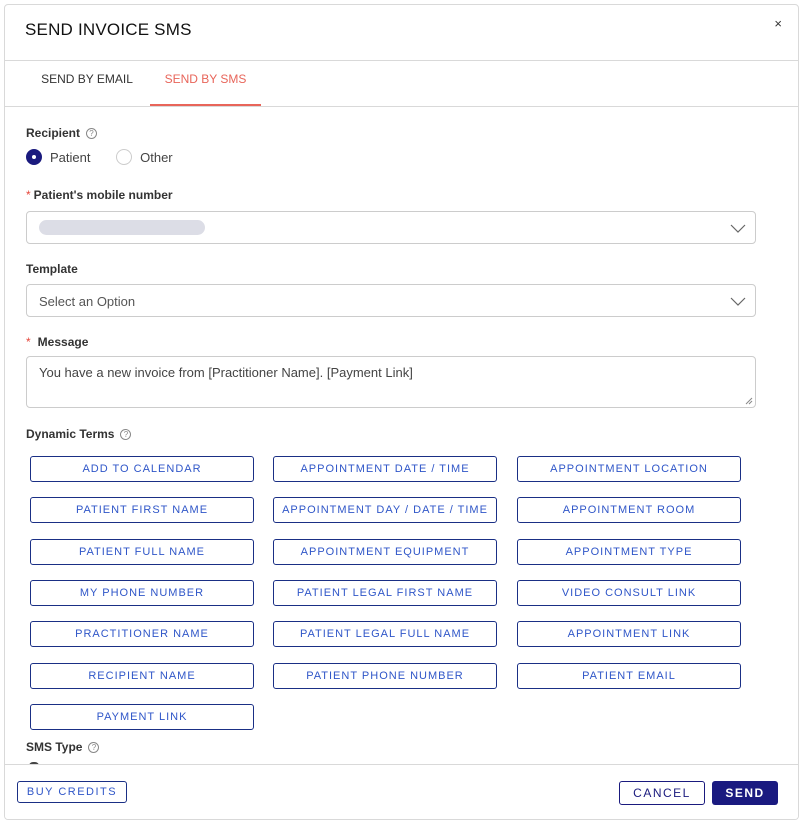  Describe the element at coordinates (629, 469) in the screenshot. I see `term-appointment-location: APPOINTMENT LOCATION` at that location.